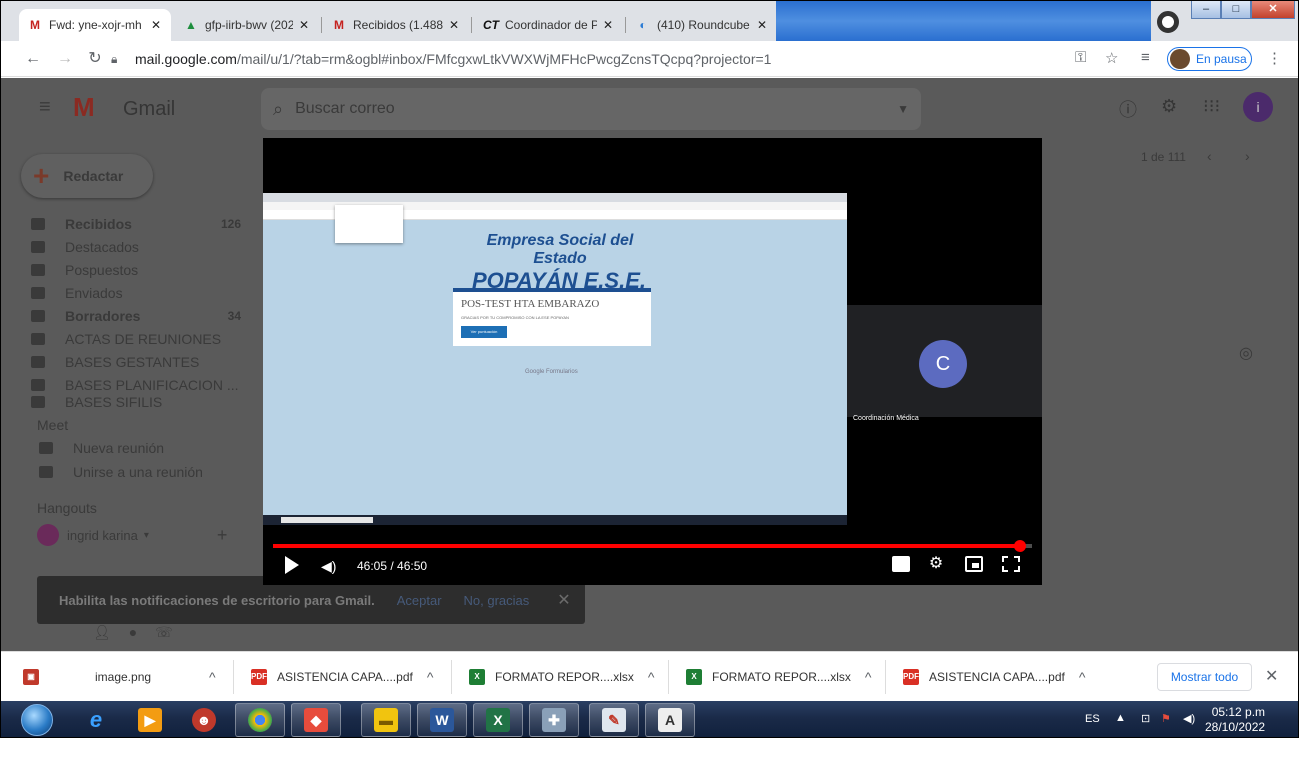 This screenshot has height=776, width=1299. What do you see at coordinates (1209, 59) in the screenshot?
I see `profile-paused-button: En pausa` at bounding box center [1209, 59].